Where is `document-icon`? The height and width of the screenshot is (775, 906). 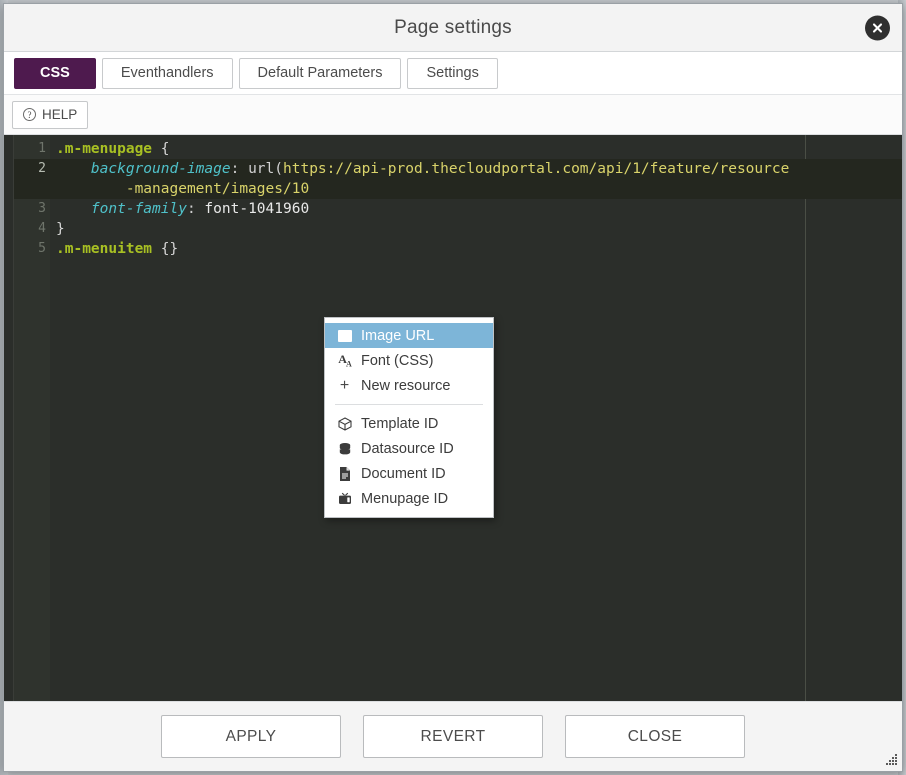
document-icon is located at coordinates (344, 473).